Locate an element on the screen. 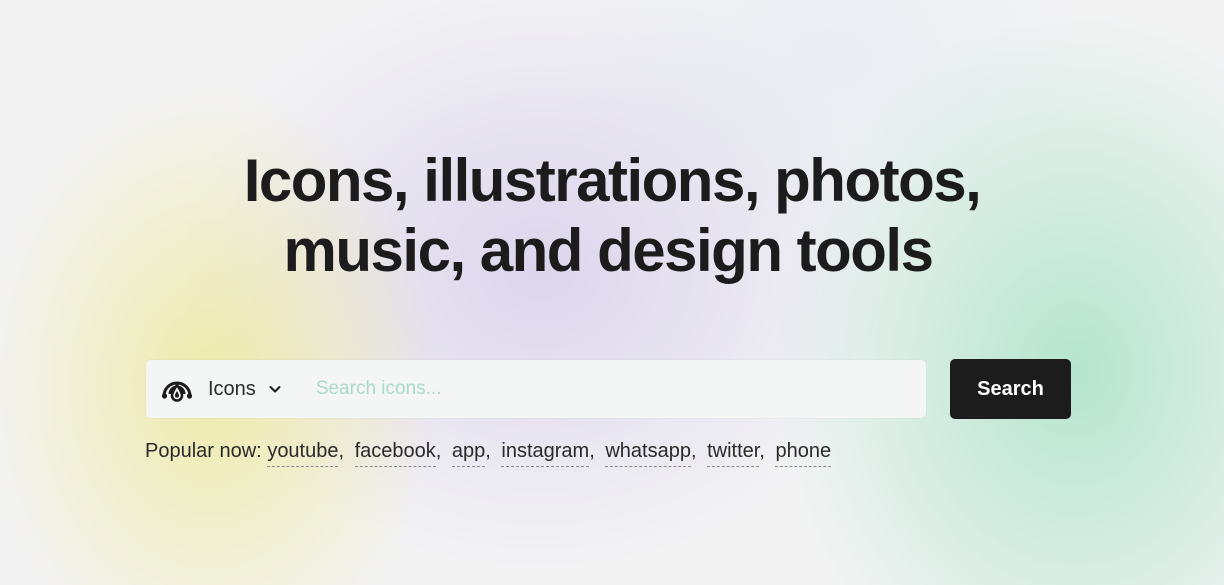 This screenshot has width=1224, height=585. brand-logo-icon is located at coordinates (177, 391).